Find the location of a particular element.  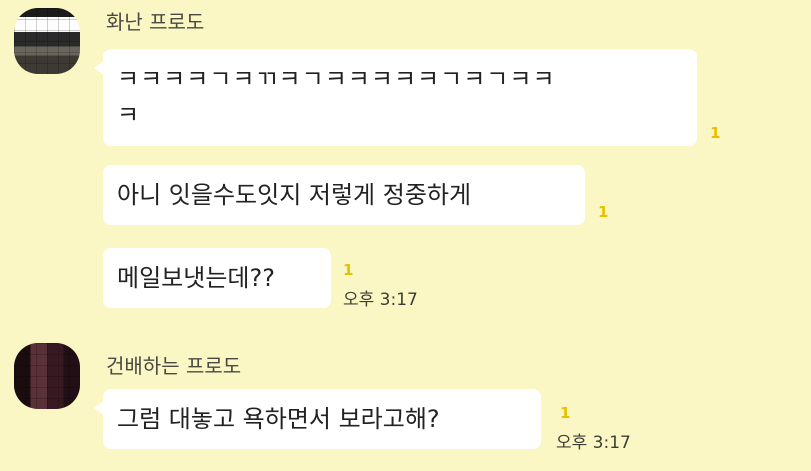

message-bubble: 아니 잇을수도잇지 저렇게 정중하게 is located at coordinates (344, 195).